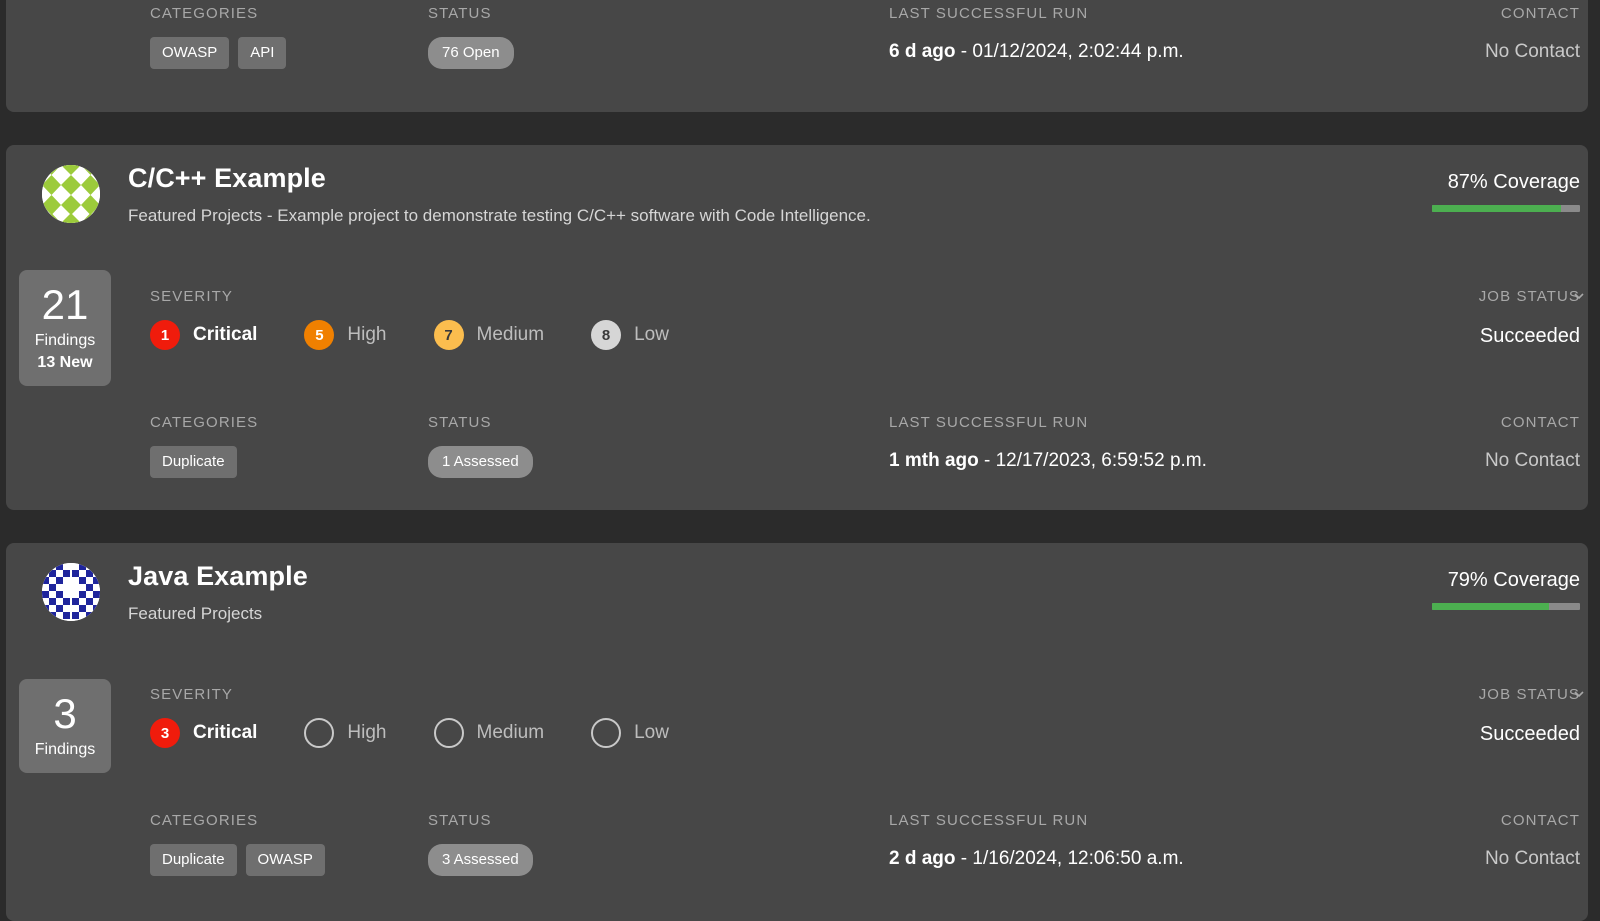 The image size is (1600, 921). What do you see at coordinates (65, 362) in the screenshot?
I see `findings-new-count: 13 New` at bounding box center [65, 362].